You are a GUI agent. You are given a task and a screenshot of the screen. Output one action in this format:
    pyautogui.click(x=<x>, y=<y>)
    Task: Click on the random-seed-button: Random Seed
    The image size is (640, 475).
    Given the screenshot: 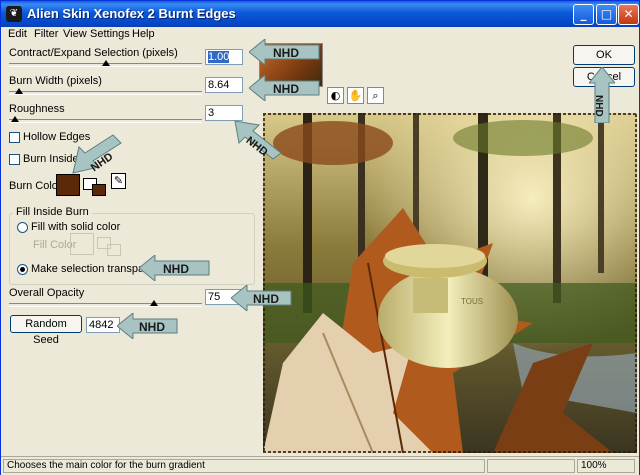 What is the action you would take?
    pyautogui.click(x=46, y=330)
    